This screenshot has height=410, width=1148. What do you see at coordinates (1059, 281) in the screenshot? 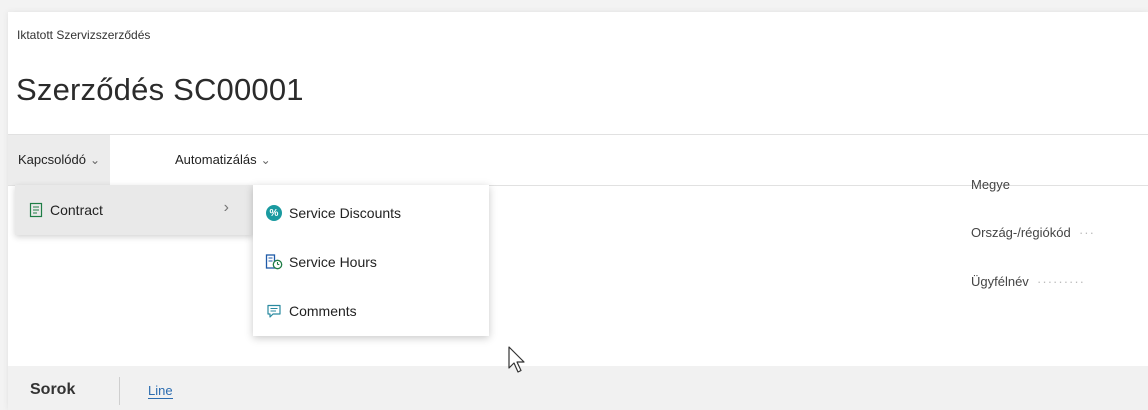
I see `dotted-leader: ·········` at bounding box center [1059, 281].